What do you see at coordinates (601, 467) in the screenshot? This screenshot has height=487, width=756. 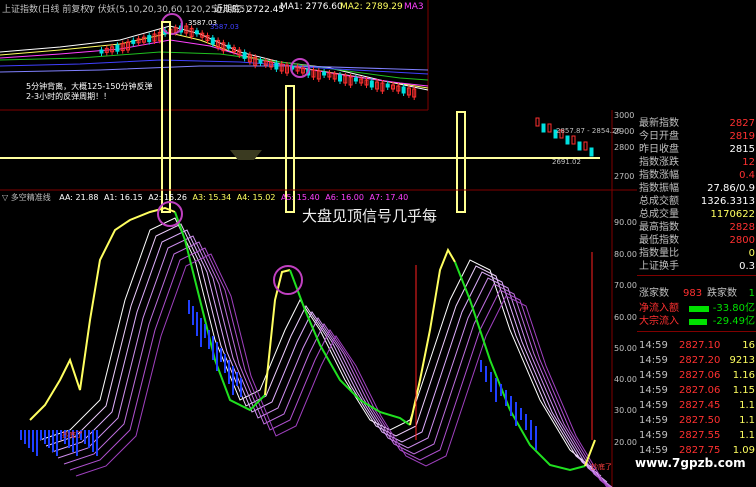 I see `right-signal-label: 抄底了` at bounding box center [601, 467].